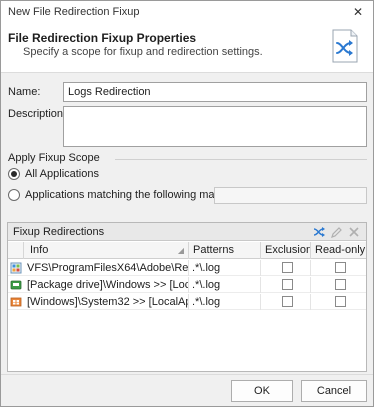 This screenshot has width=374, height=407. What do you see at coordinates (286, 250) in the screenshot?
I see `column-header-exclusion: Exclusion` at bounding box center [286, 250].